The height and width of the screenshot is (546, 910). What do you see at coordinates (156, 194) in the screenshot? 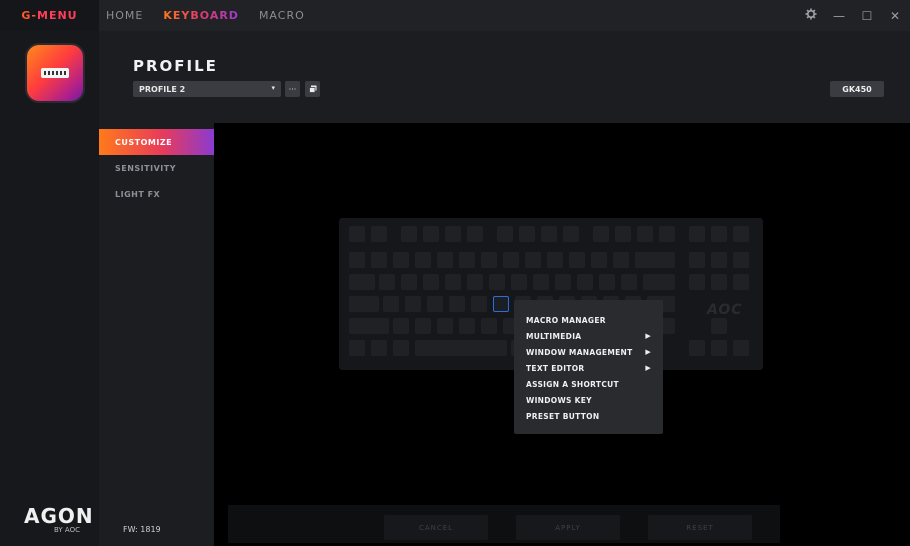
I see `subnav-item-light-fx: LIGHT FX` at bounding box center [156, 194].